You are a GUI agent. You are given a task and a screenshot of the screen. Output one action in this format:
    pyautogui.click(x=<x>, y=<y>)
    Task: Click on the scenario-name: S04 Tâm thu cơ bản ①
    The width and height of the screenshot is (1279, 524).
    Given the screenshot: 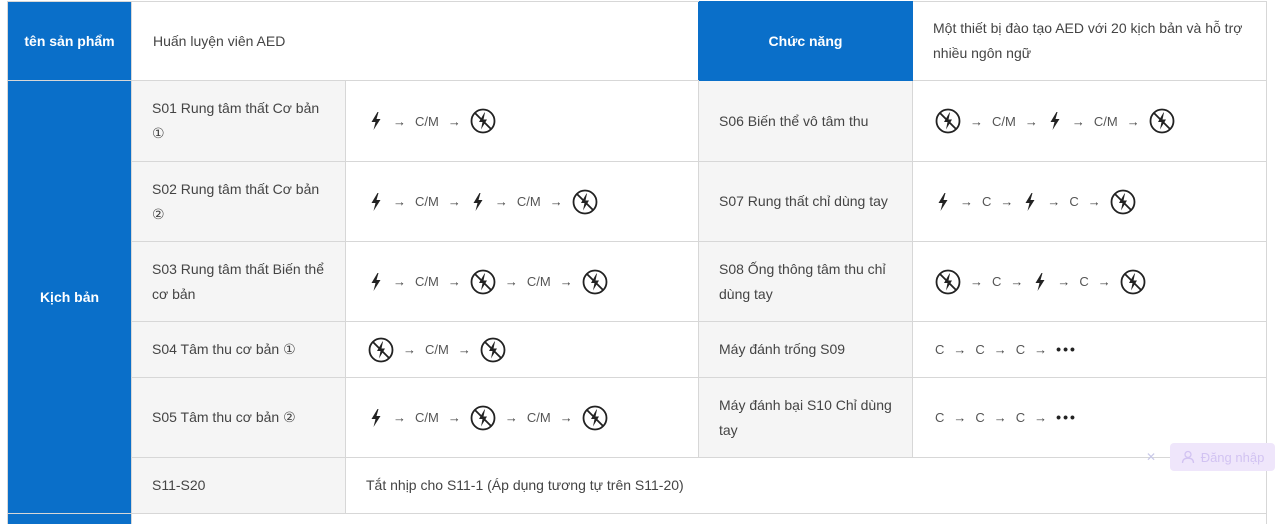 What is the action you would take?
    pyautogui.click(x=238, y=349)
    